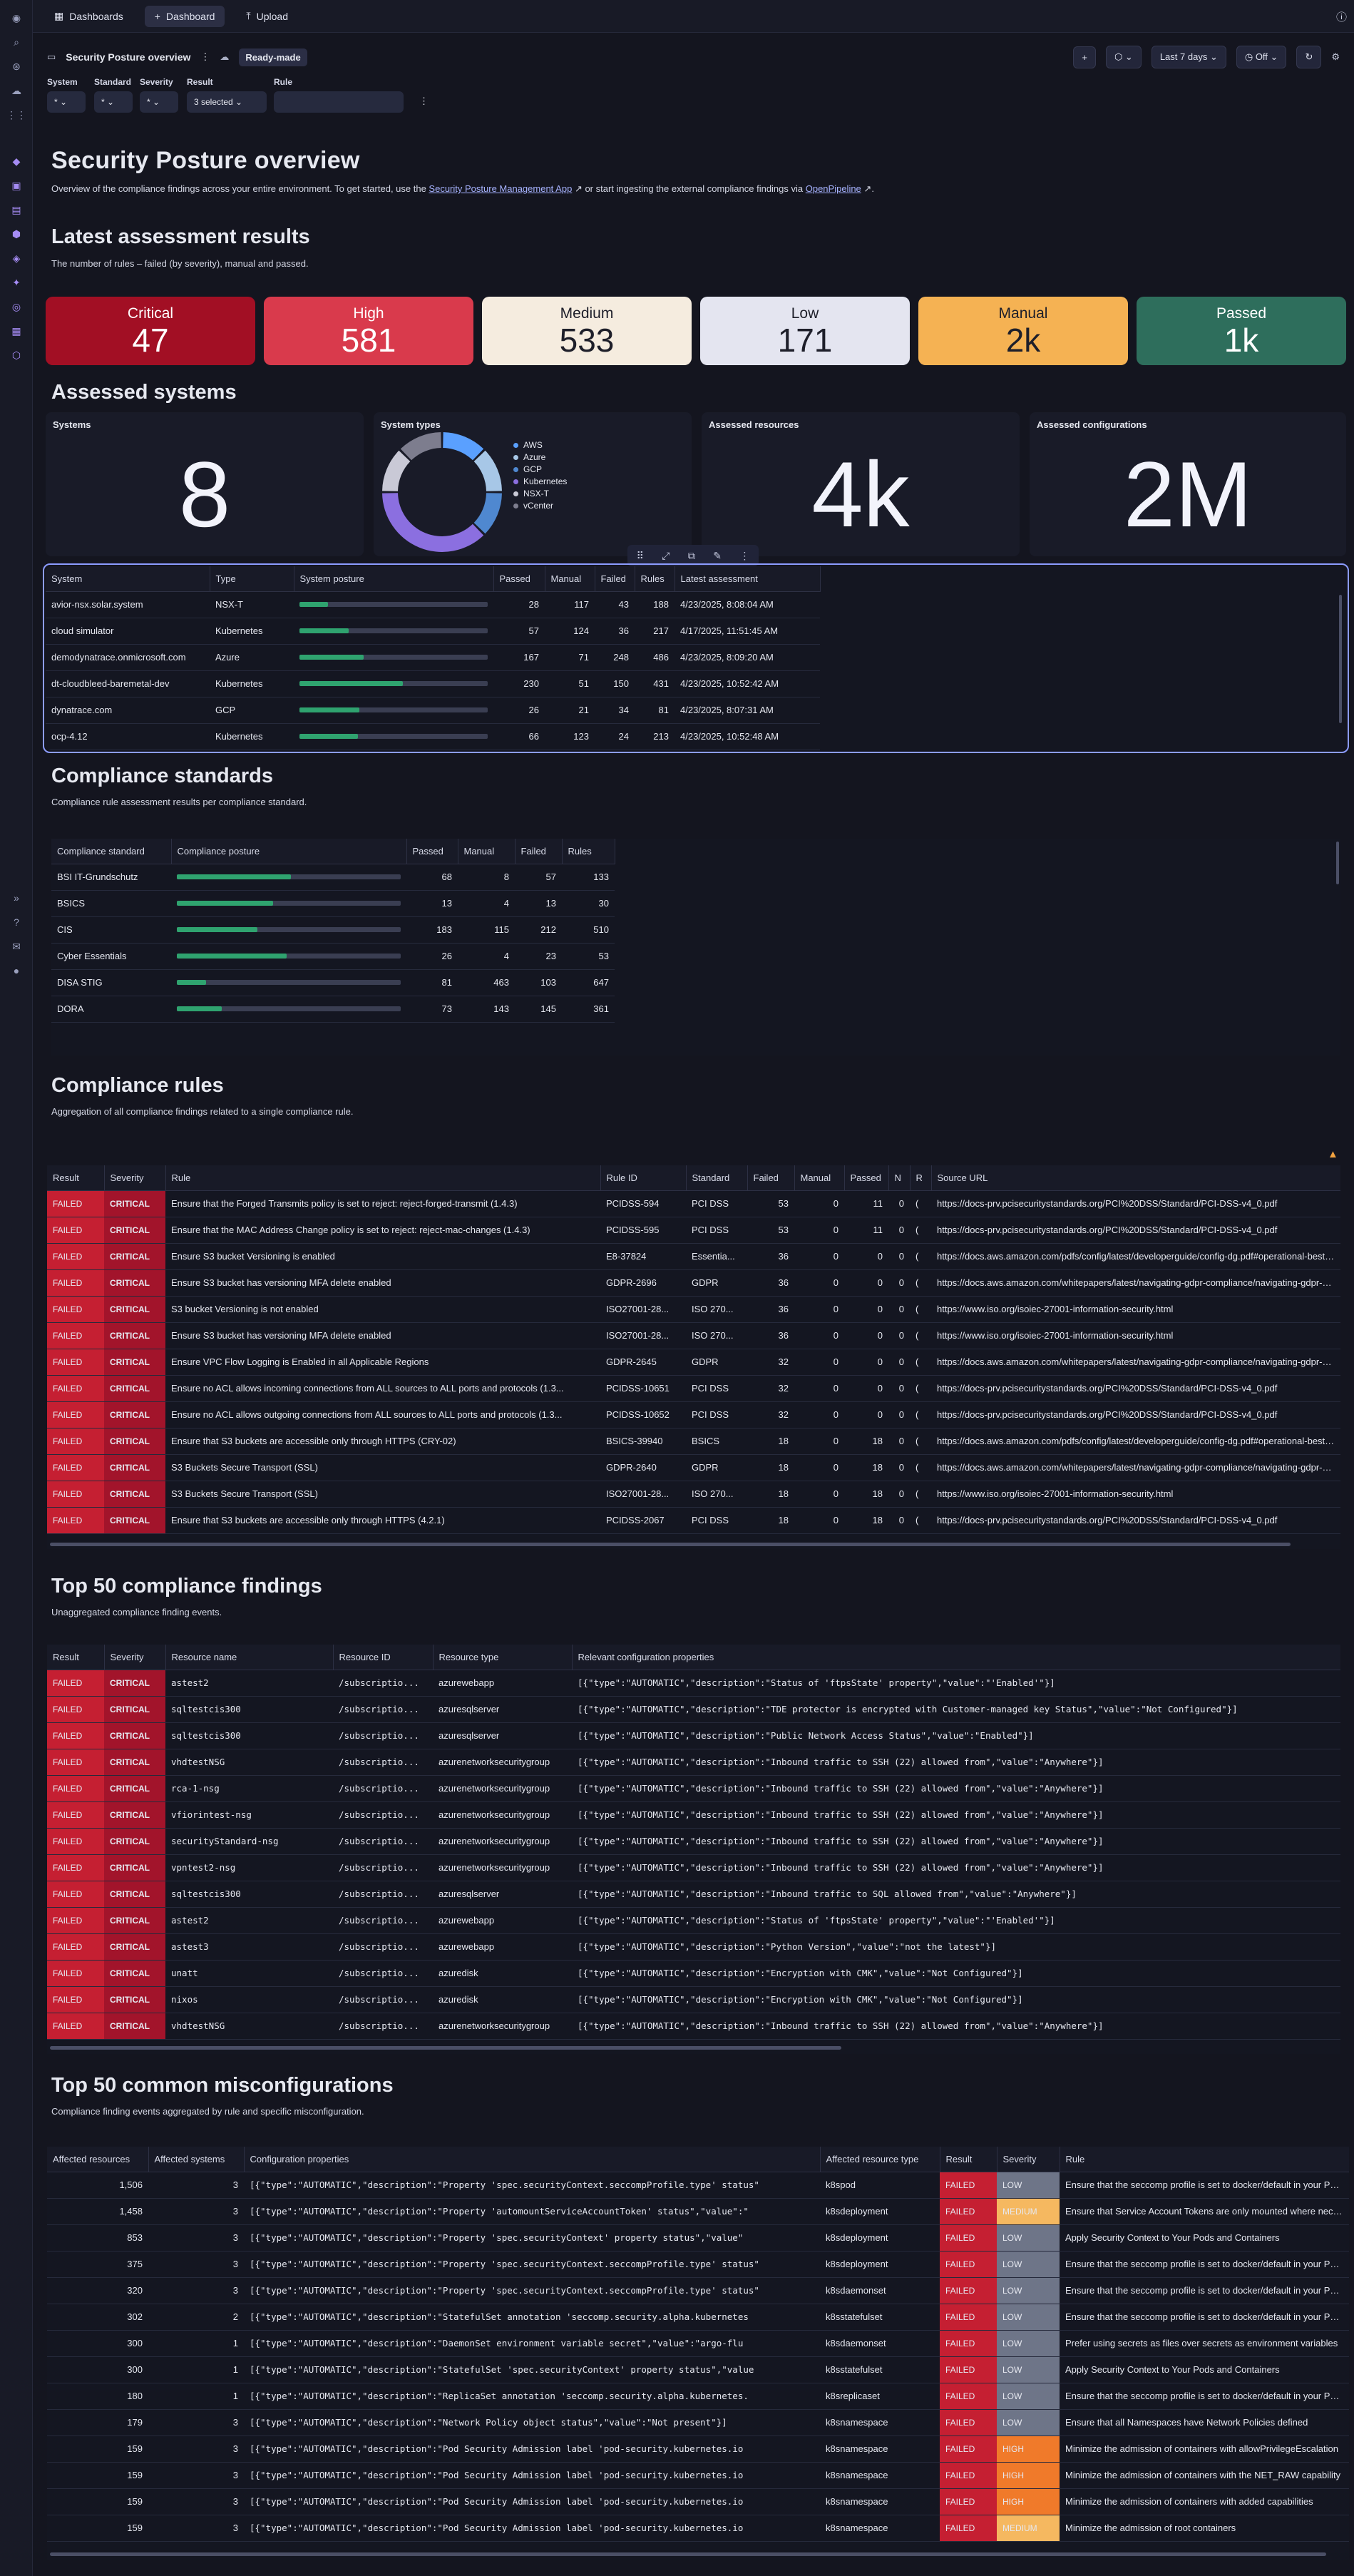 This screenshot has height=2576, width=1354. I want to click on timeframe-selector: Last 7 days ⌄, so click(1188, 57).